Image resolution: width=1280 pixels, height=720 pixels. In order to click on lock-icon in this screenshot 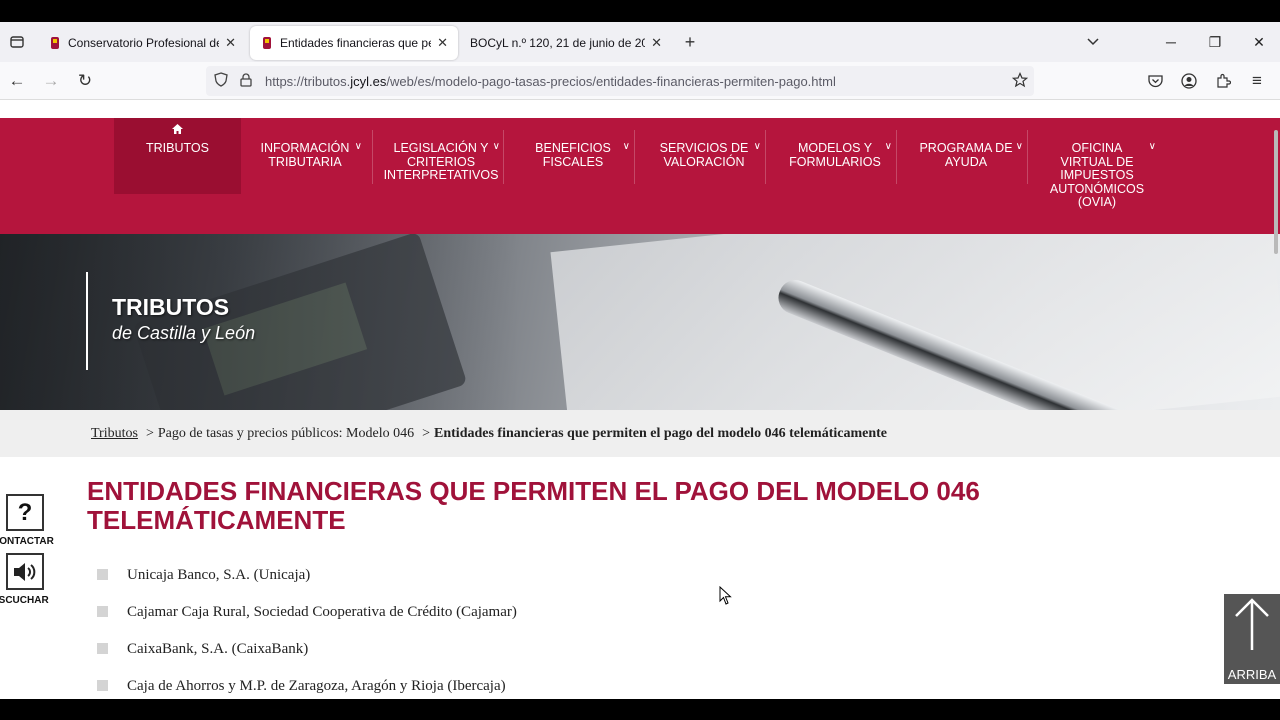, I will do `click(247, 81)`.